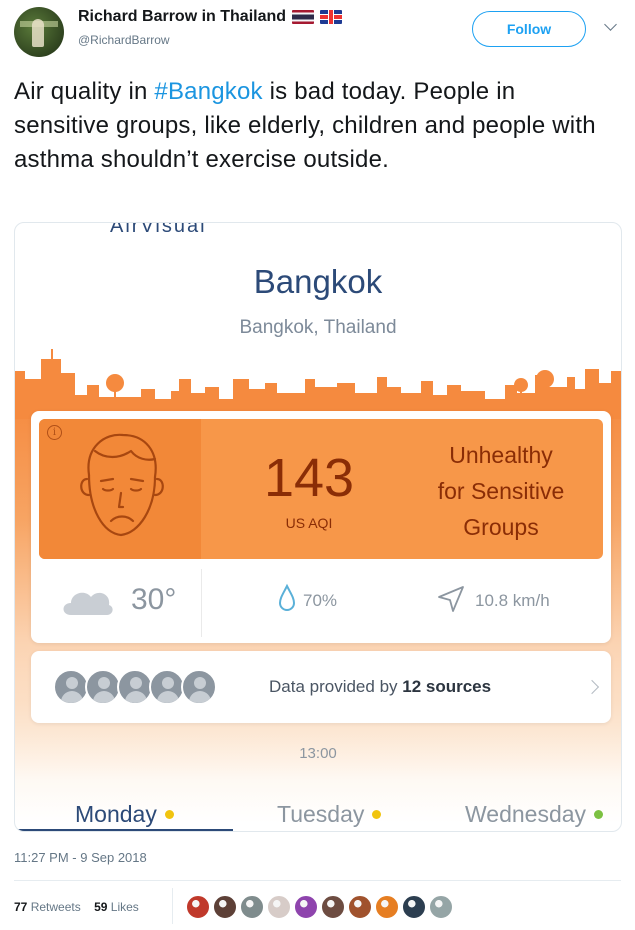 This screenshot has width=635, height=930. I want to click on uk-flag-icon, so click(331, 17).